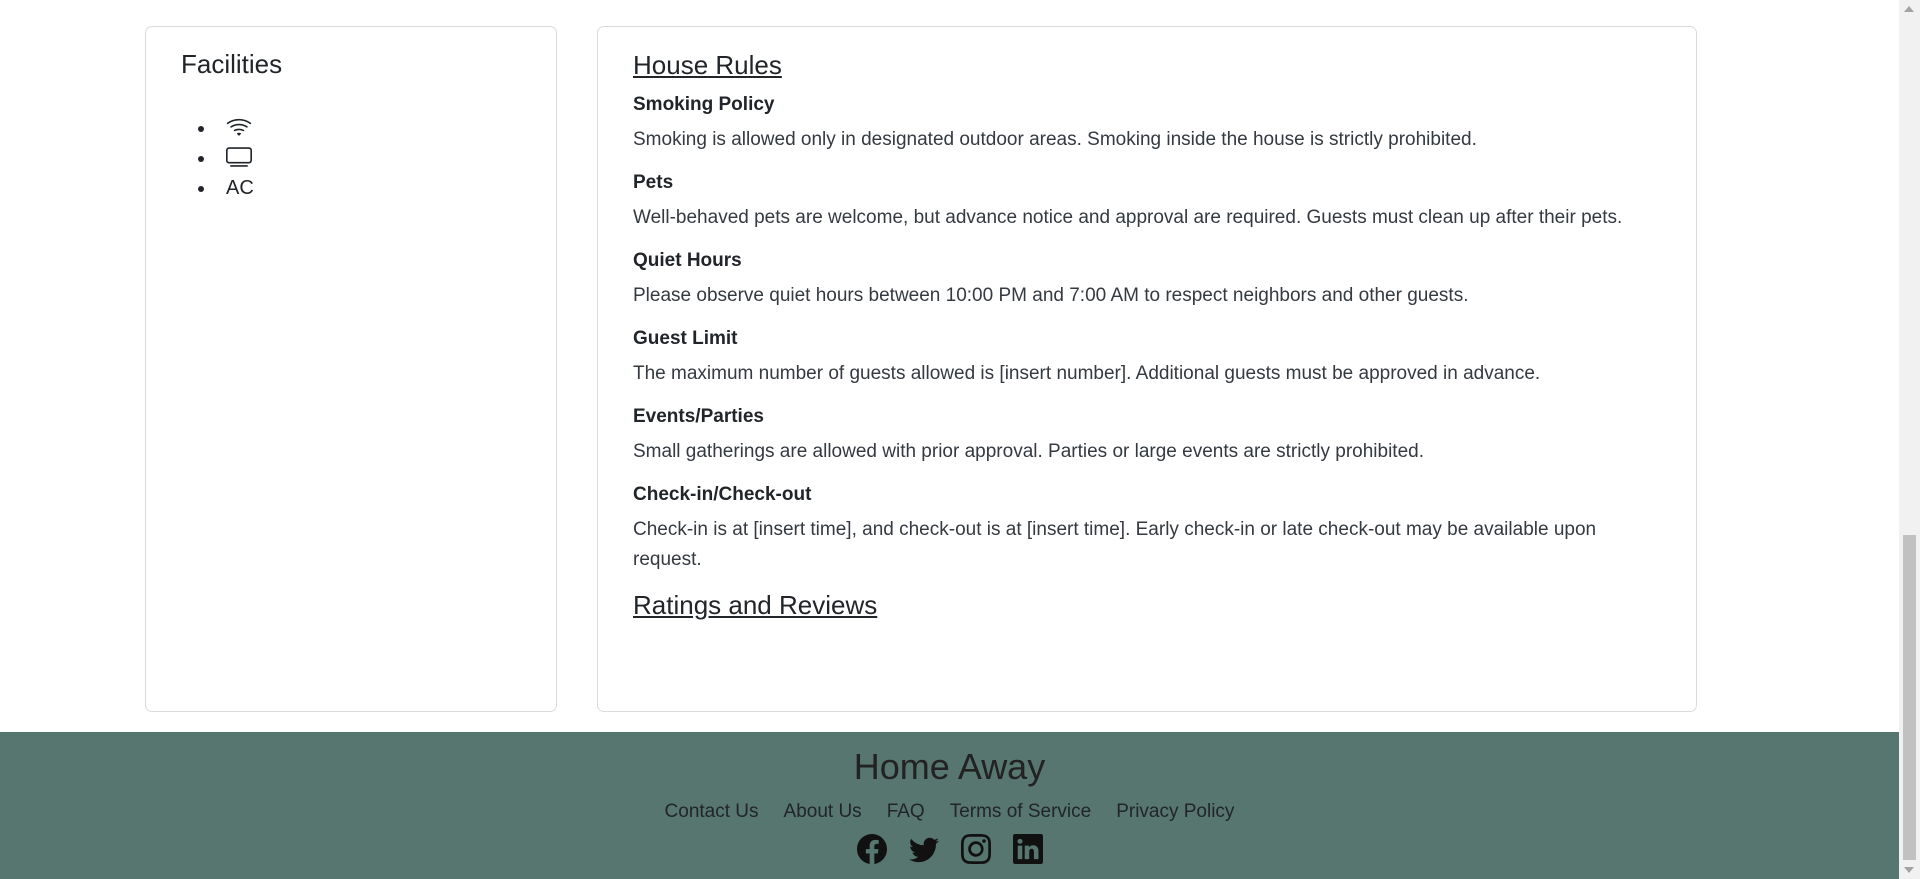 Image resolution: width=1920 pixels, height=879 pixels. I want to click on rule-heading: Events/Parties, so click(698, 416).